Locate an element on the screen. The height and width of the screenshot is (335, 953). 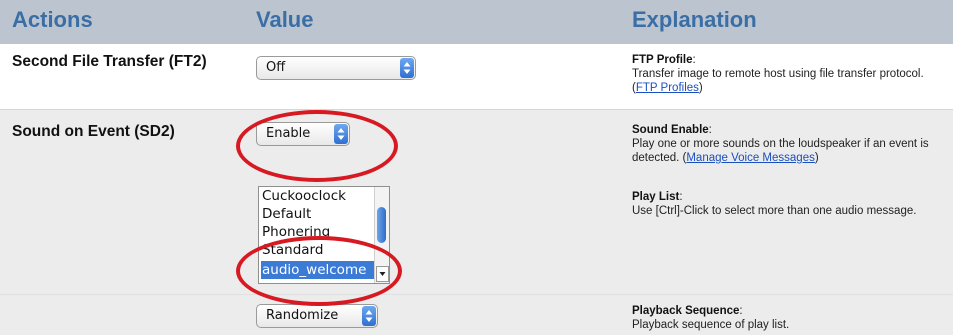
sound-enable-select: Enable is located at coordinates (303, 134).